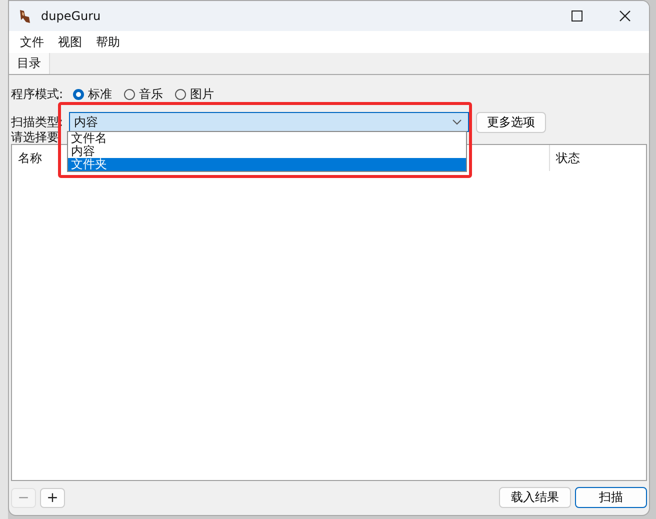 The width and height of the screenshot is (656, 519). Describe the element at coordinates (457, 122) in the screenshot. I see `chevron-icon` at that location.